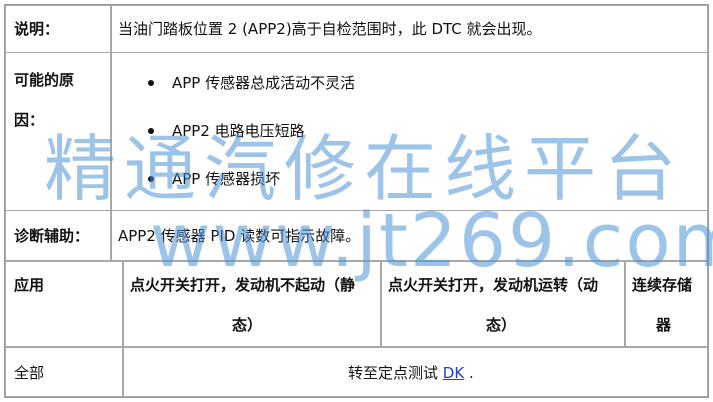 This screenshot has width=713, height=402. Describe the element at coordinates (29, 120) in the screenshot. I see `causes-label-line2: 因：` at that location.